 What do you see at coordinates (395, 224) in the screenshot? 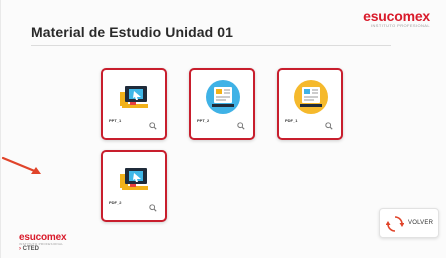
I see `refresh-icon` at bounding box center [395, 224].